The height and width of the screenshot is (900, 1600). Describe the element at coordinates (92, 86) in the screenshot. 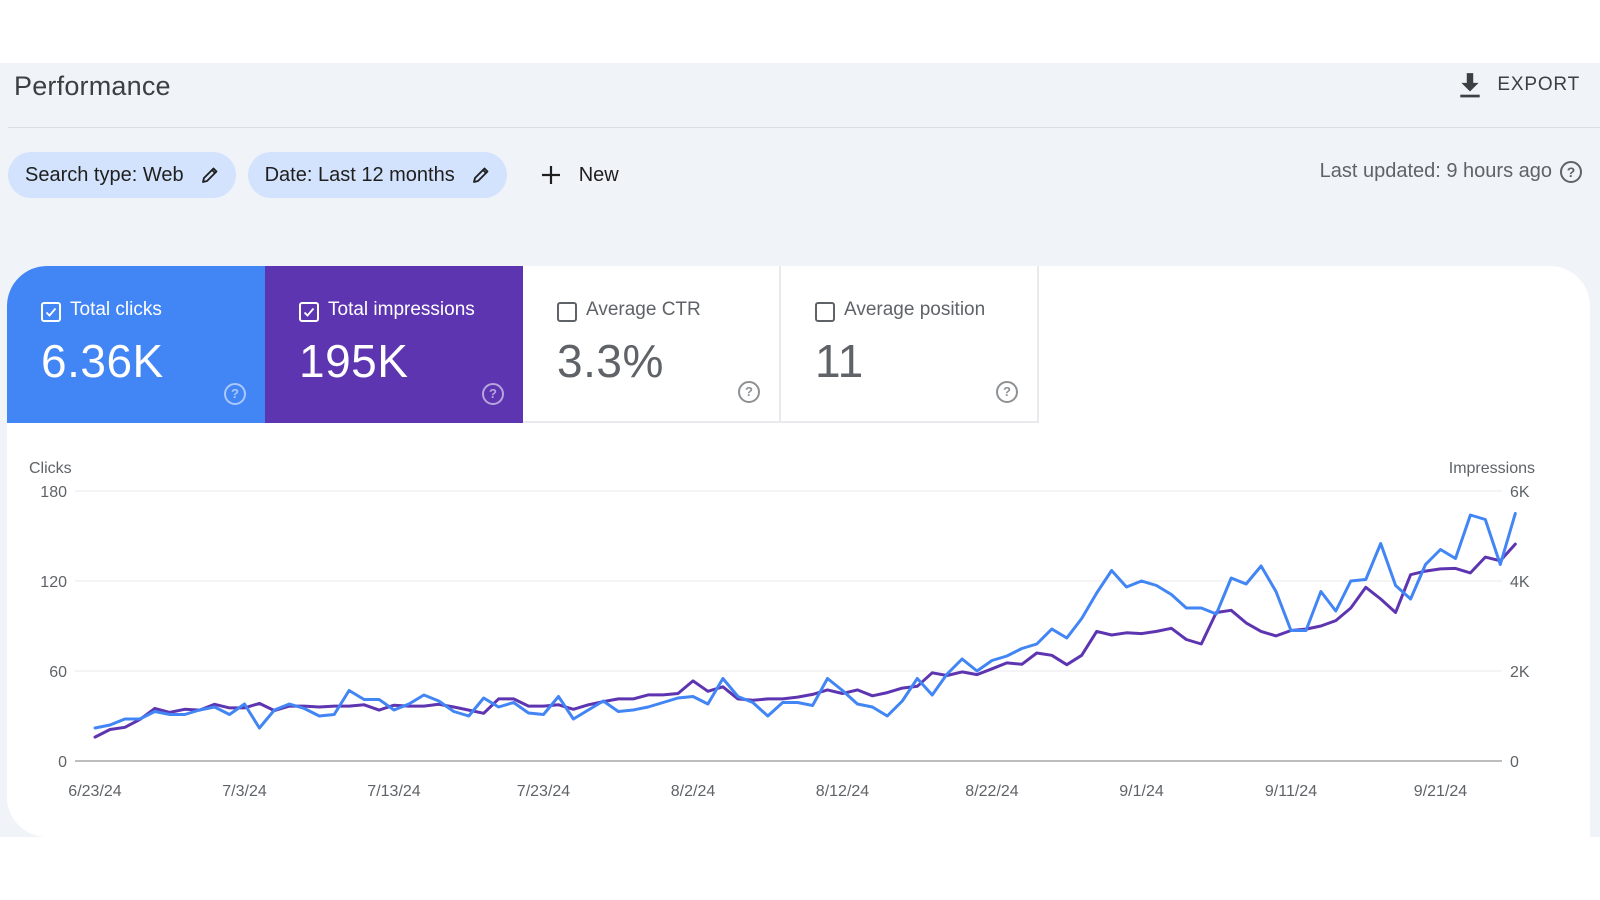

I see `page-title: Performance` at that location.